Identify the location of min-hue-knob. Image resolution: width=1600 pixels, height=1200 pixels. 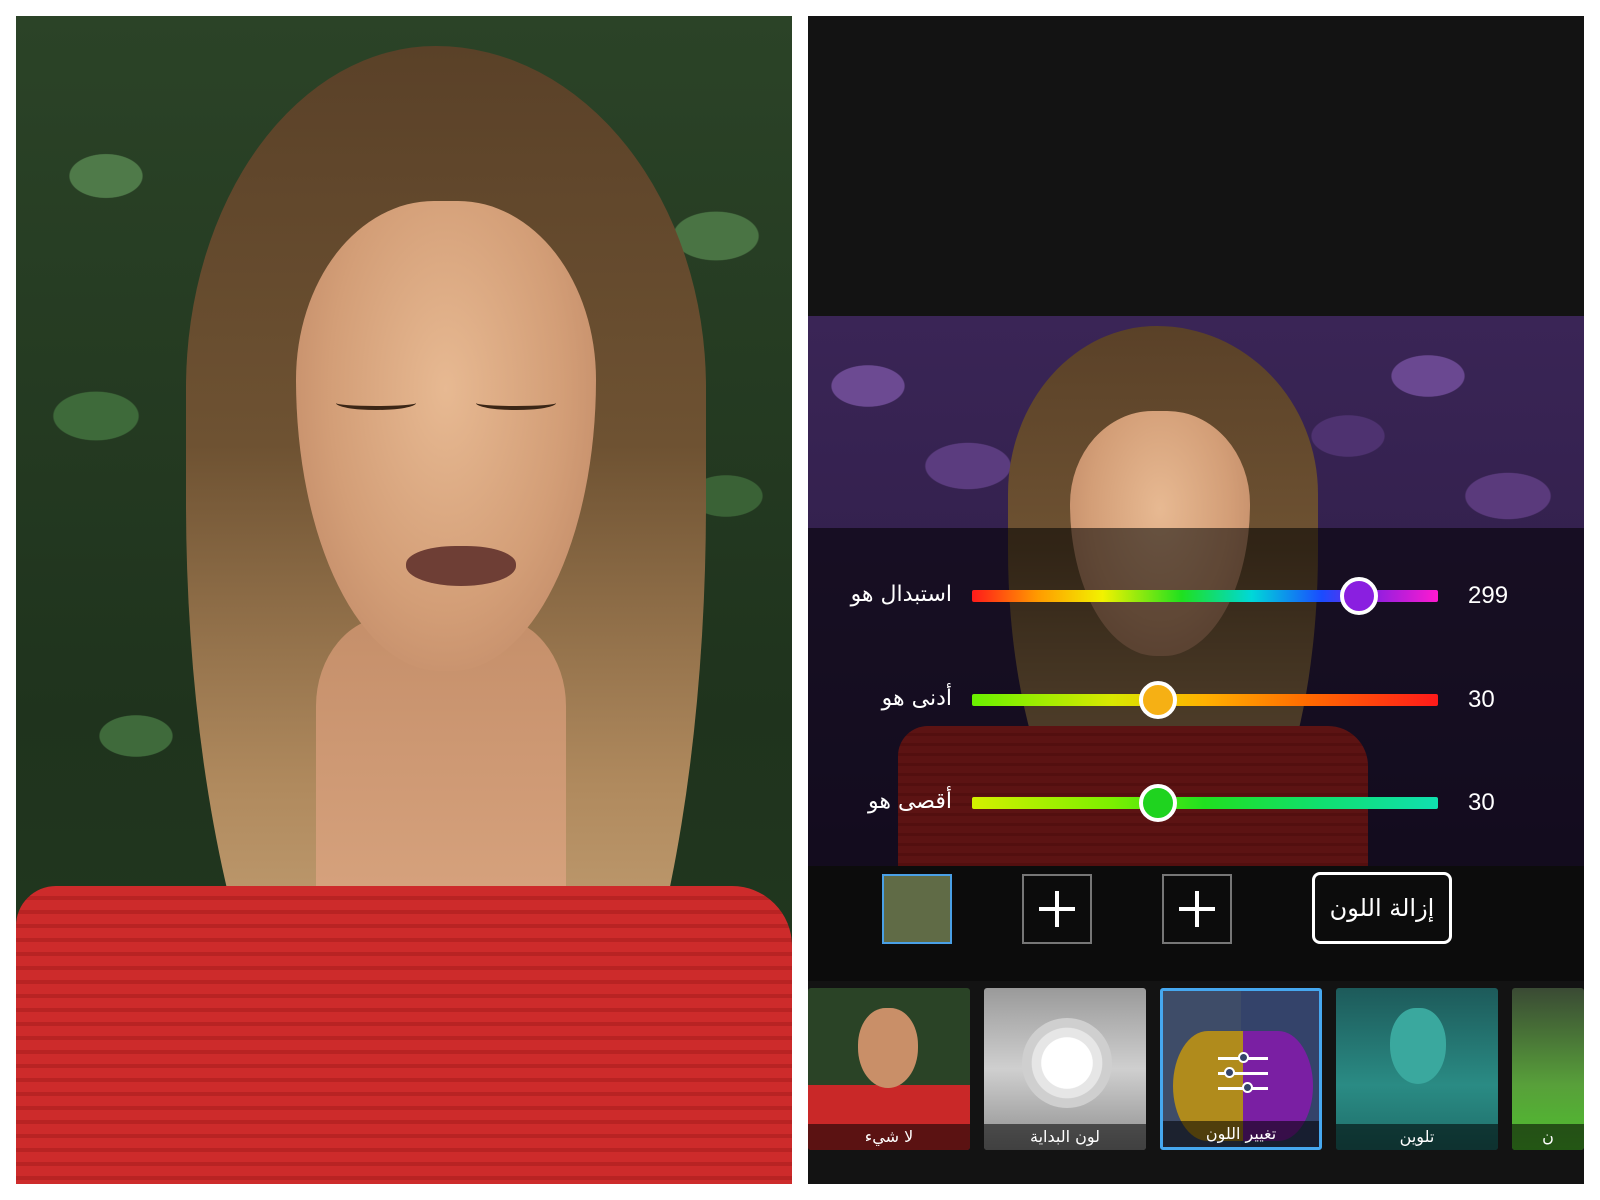
(1158, 700).